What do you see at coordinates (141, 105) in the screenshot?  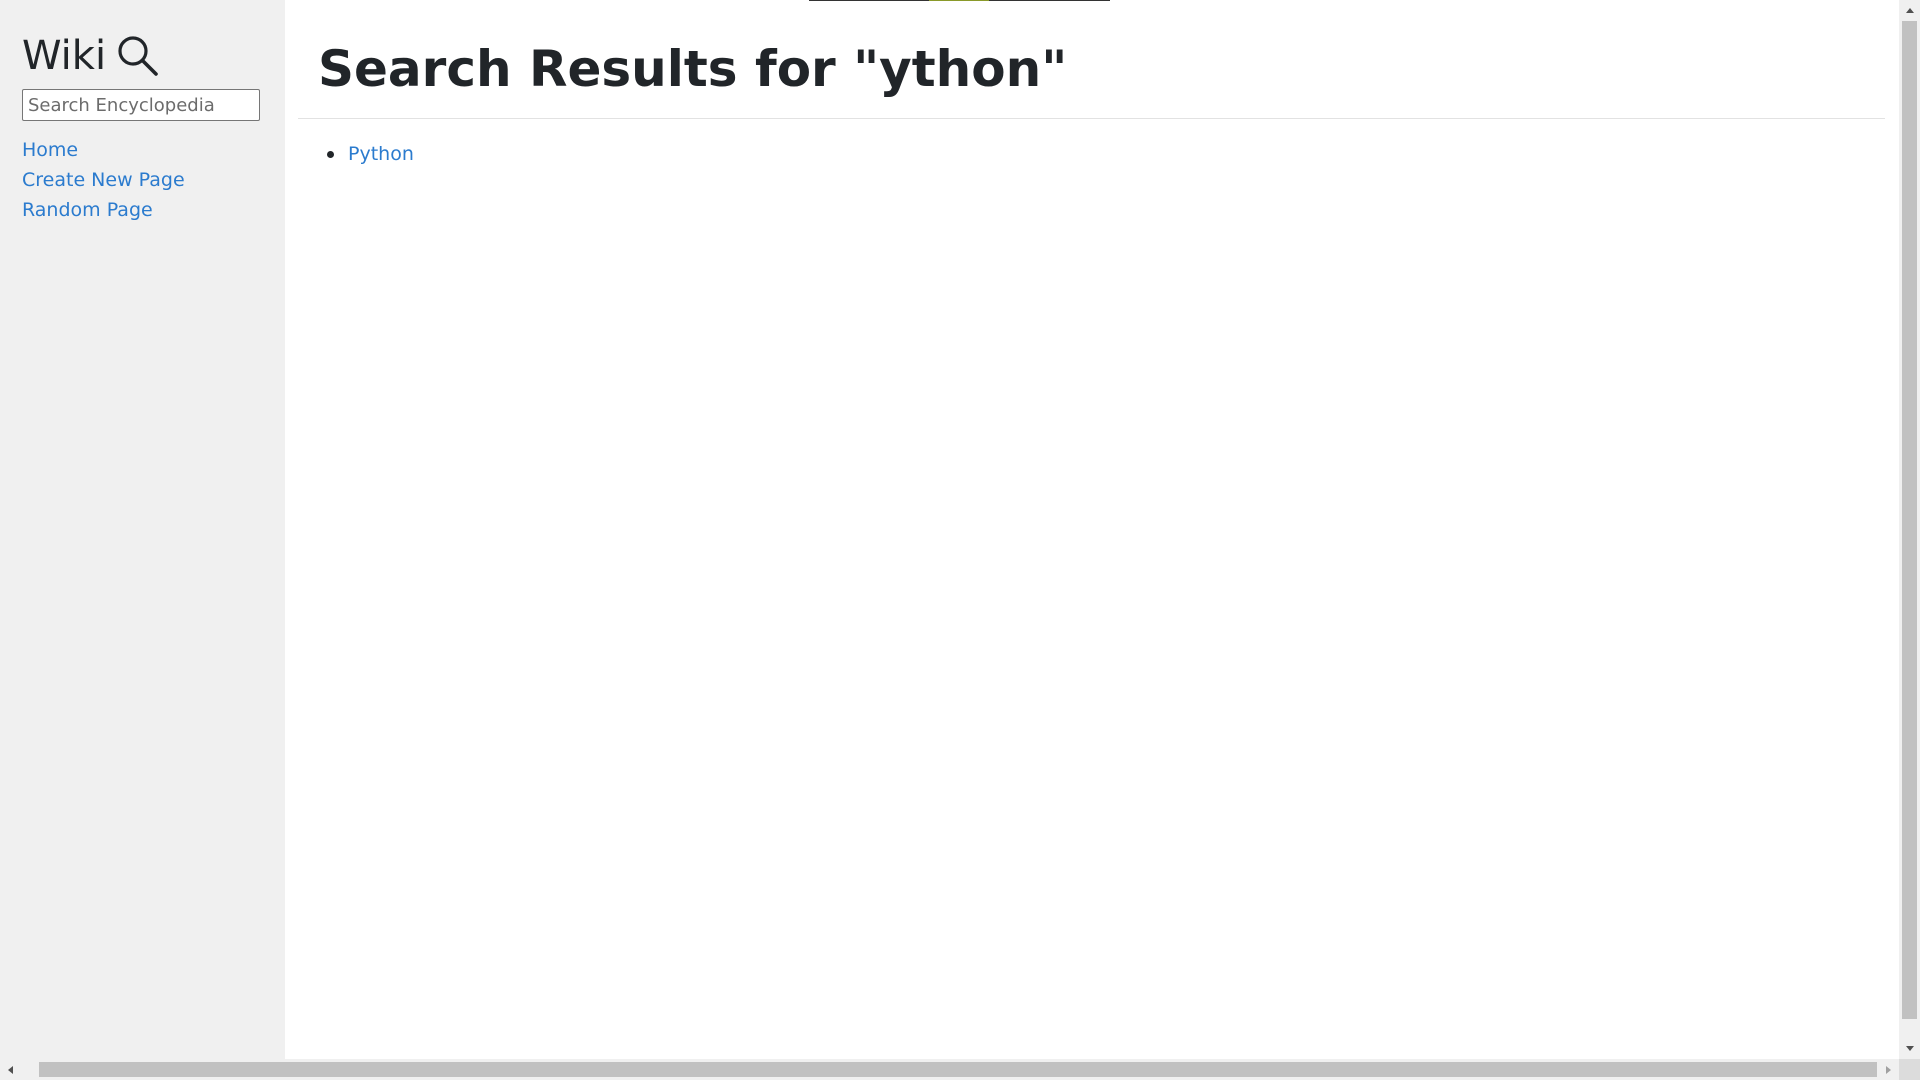 I see `search-input` at bounding box center [141, 105].